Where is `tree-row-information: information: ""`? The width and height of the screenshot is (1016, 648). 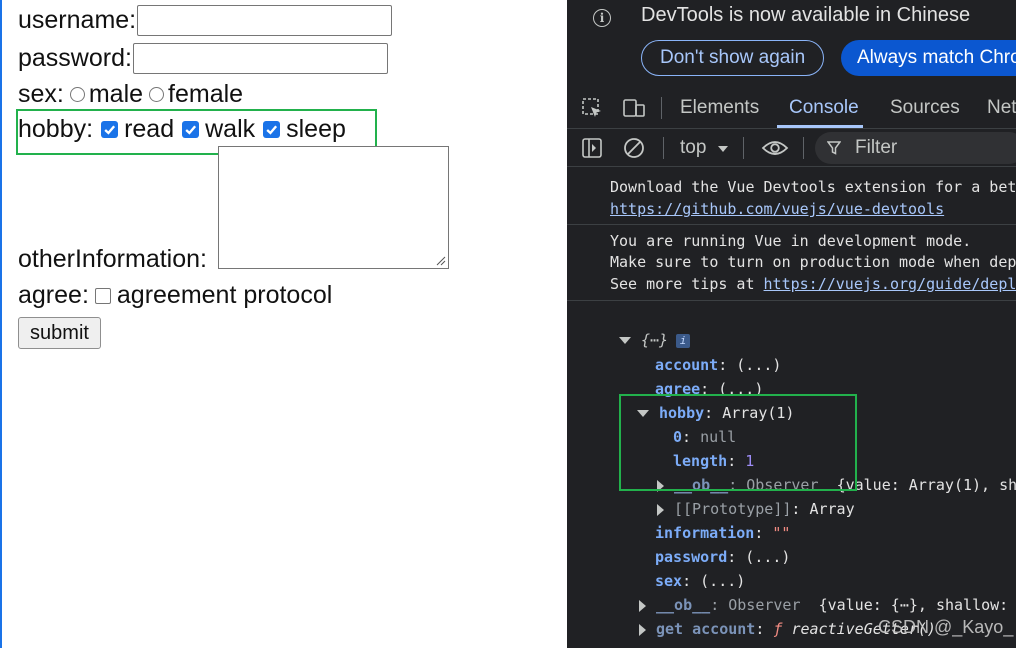 tree-row-information: information: "" is located at coordinates (722, 533).